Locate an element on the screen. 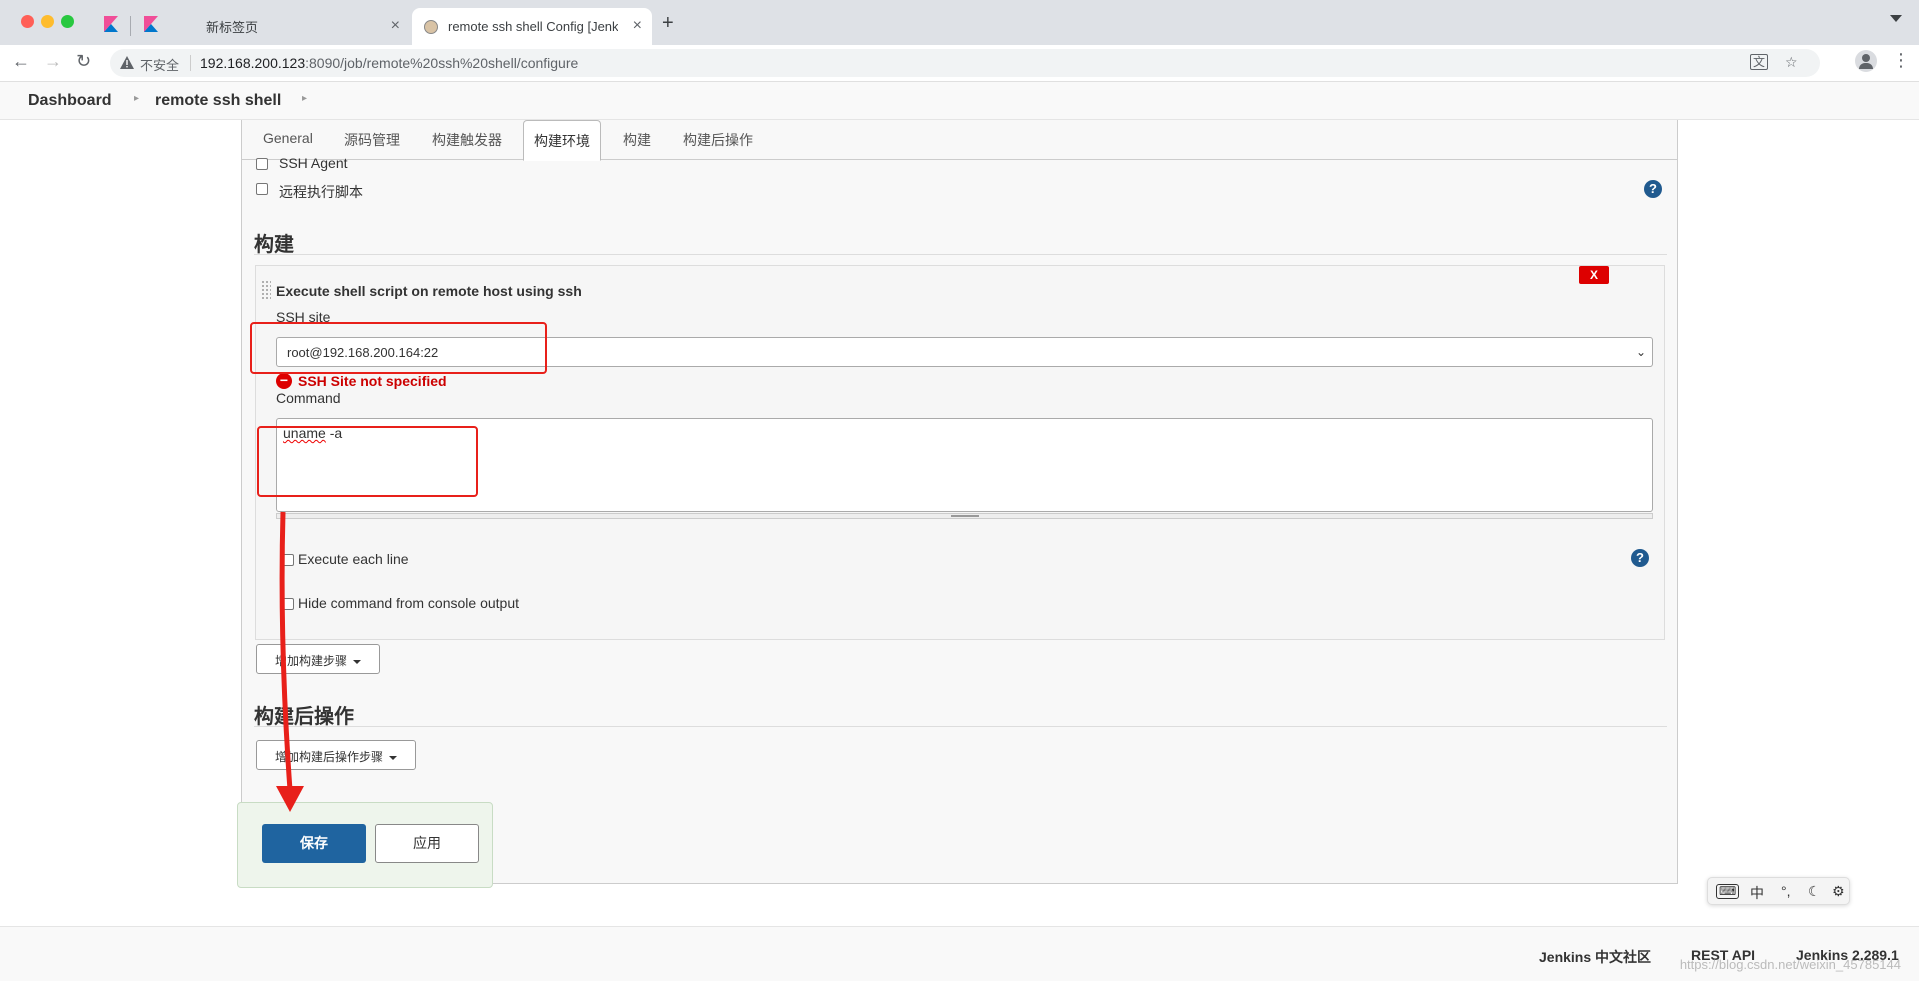 Image resolution: width=1919 pixels, height=981 pixels. delete-step-button: X is located at coordinates (1594, 275).